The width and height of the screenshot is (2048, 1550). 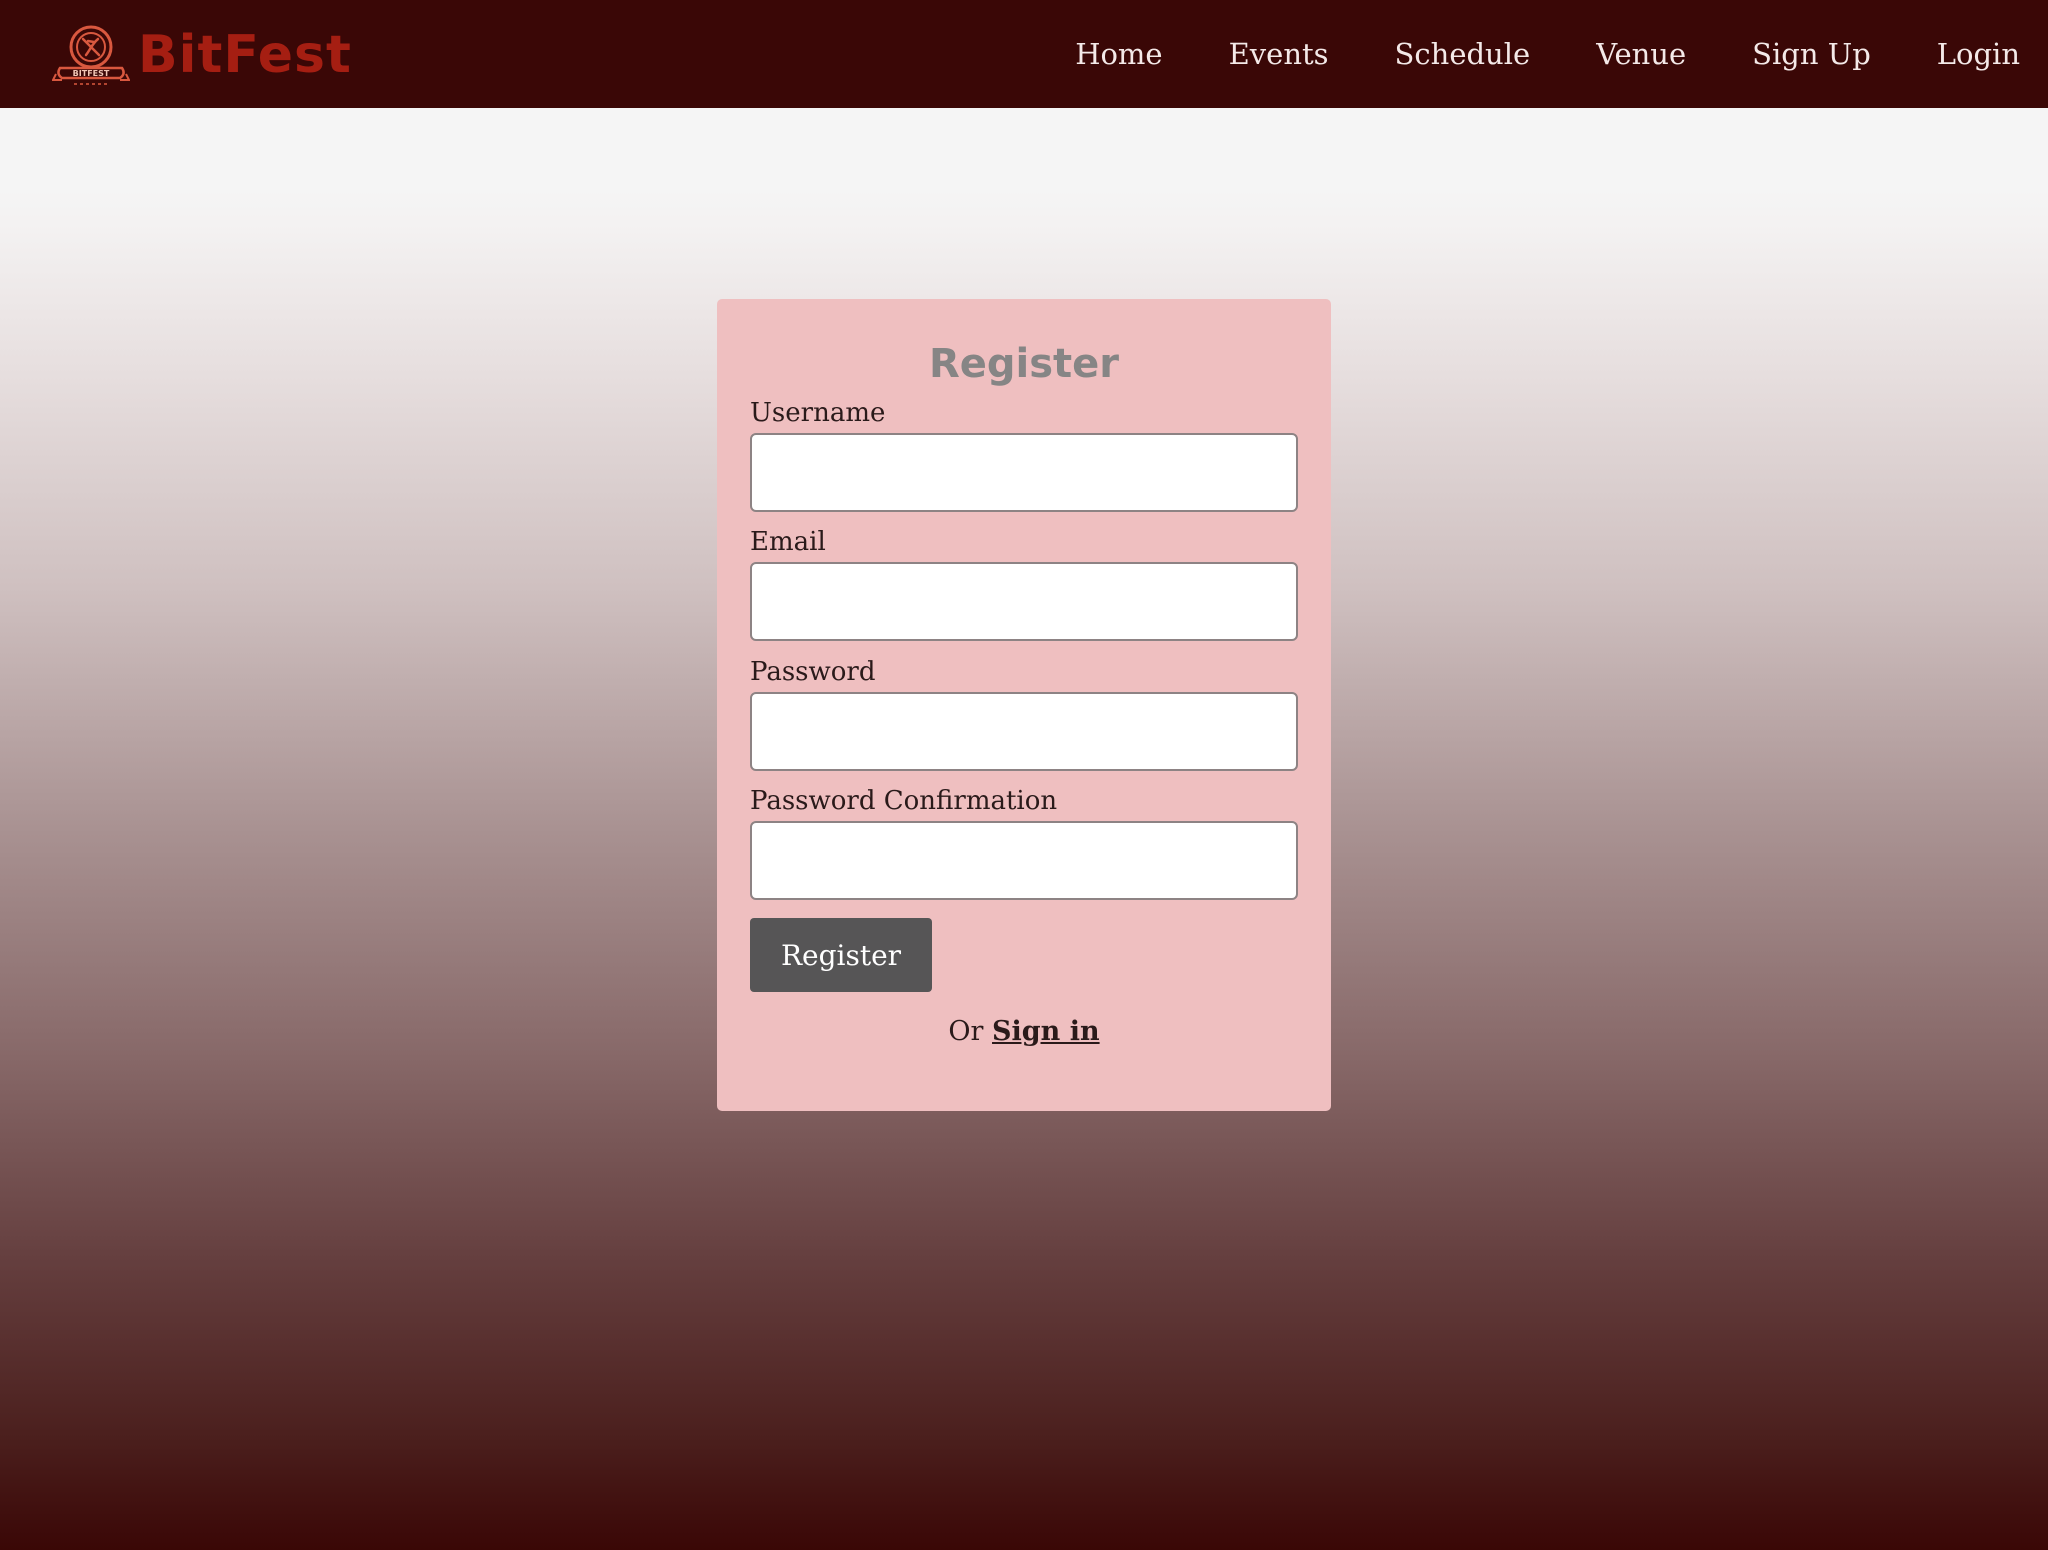 I want to click on sign-in-prefix: Or, so click(x=966, y=1031).